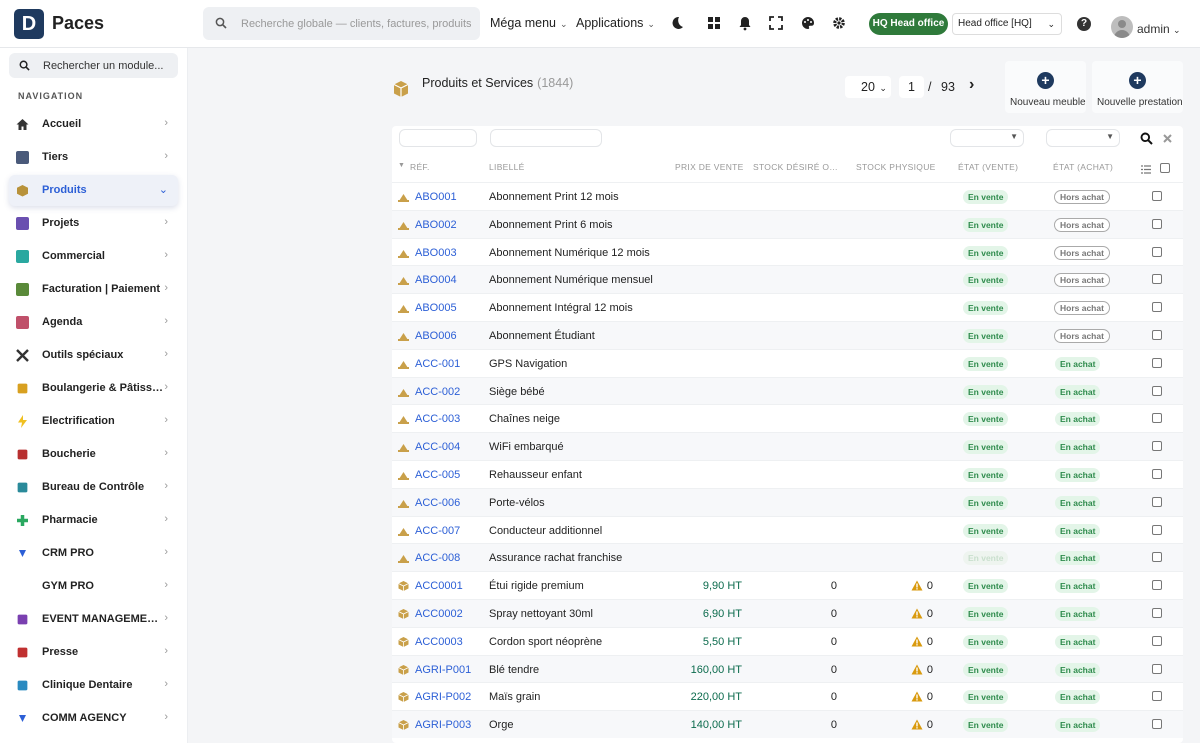 This screenshot has height=743, width=1200. What do you see at coordinates (1159, 29) in the screenshot?
I see `user-menu: admin ⌄` at bounding box center [1159, 29].